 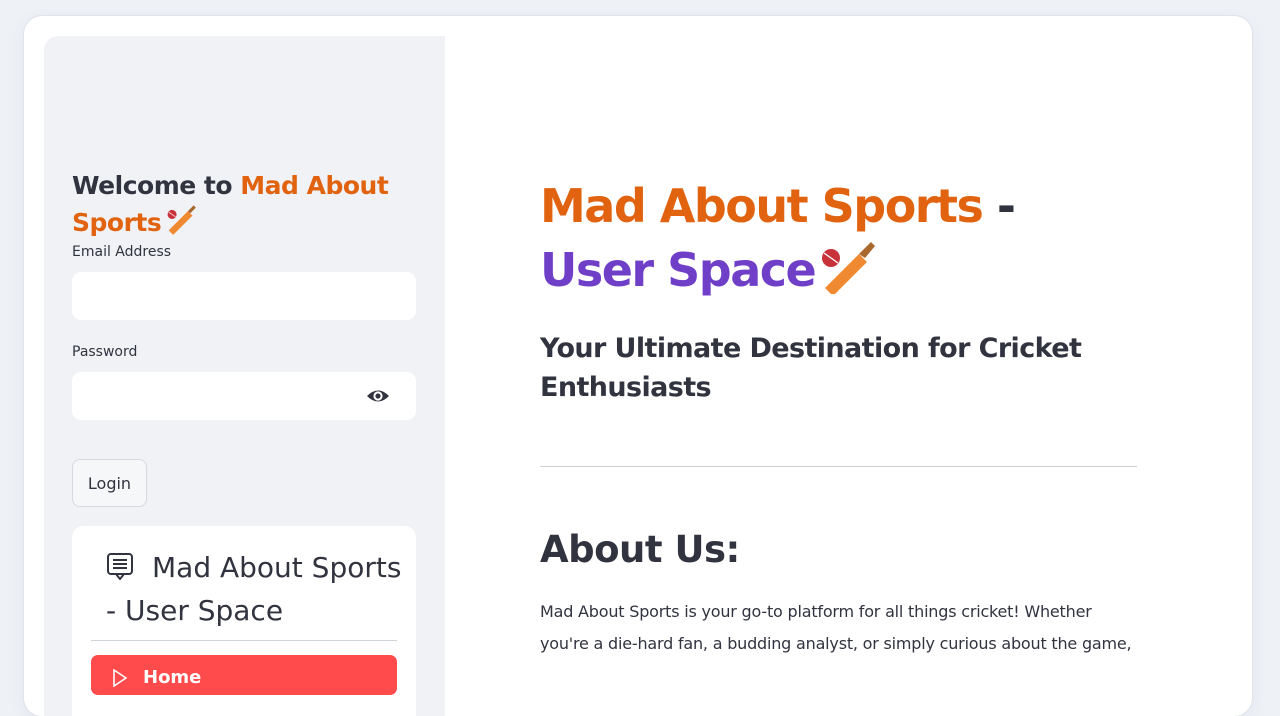 I want to click on navigation-menu: Mad About Sports - User Space Home, so click(x=244, y=621).